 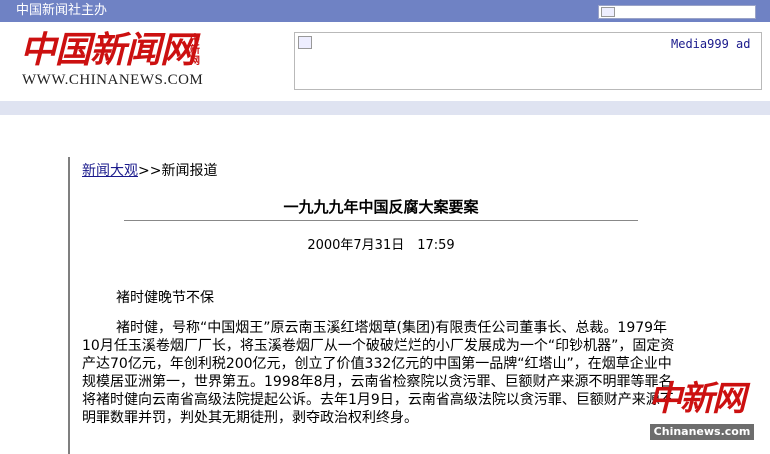 What do you see at coordinates (385, 11) in the screenshot?
I see `top-bar: 中国新闻社主办` at bounding box center [385, 11].